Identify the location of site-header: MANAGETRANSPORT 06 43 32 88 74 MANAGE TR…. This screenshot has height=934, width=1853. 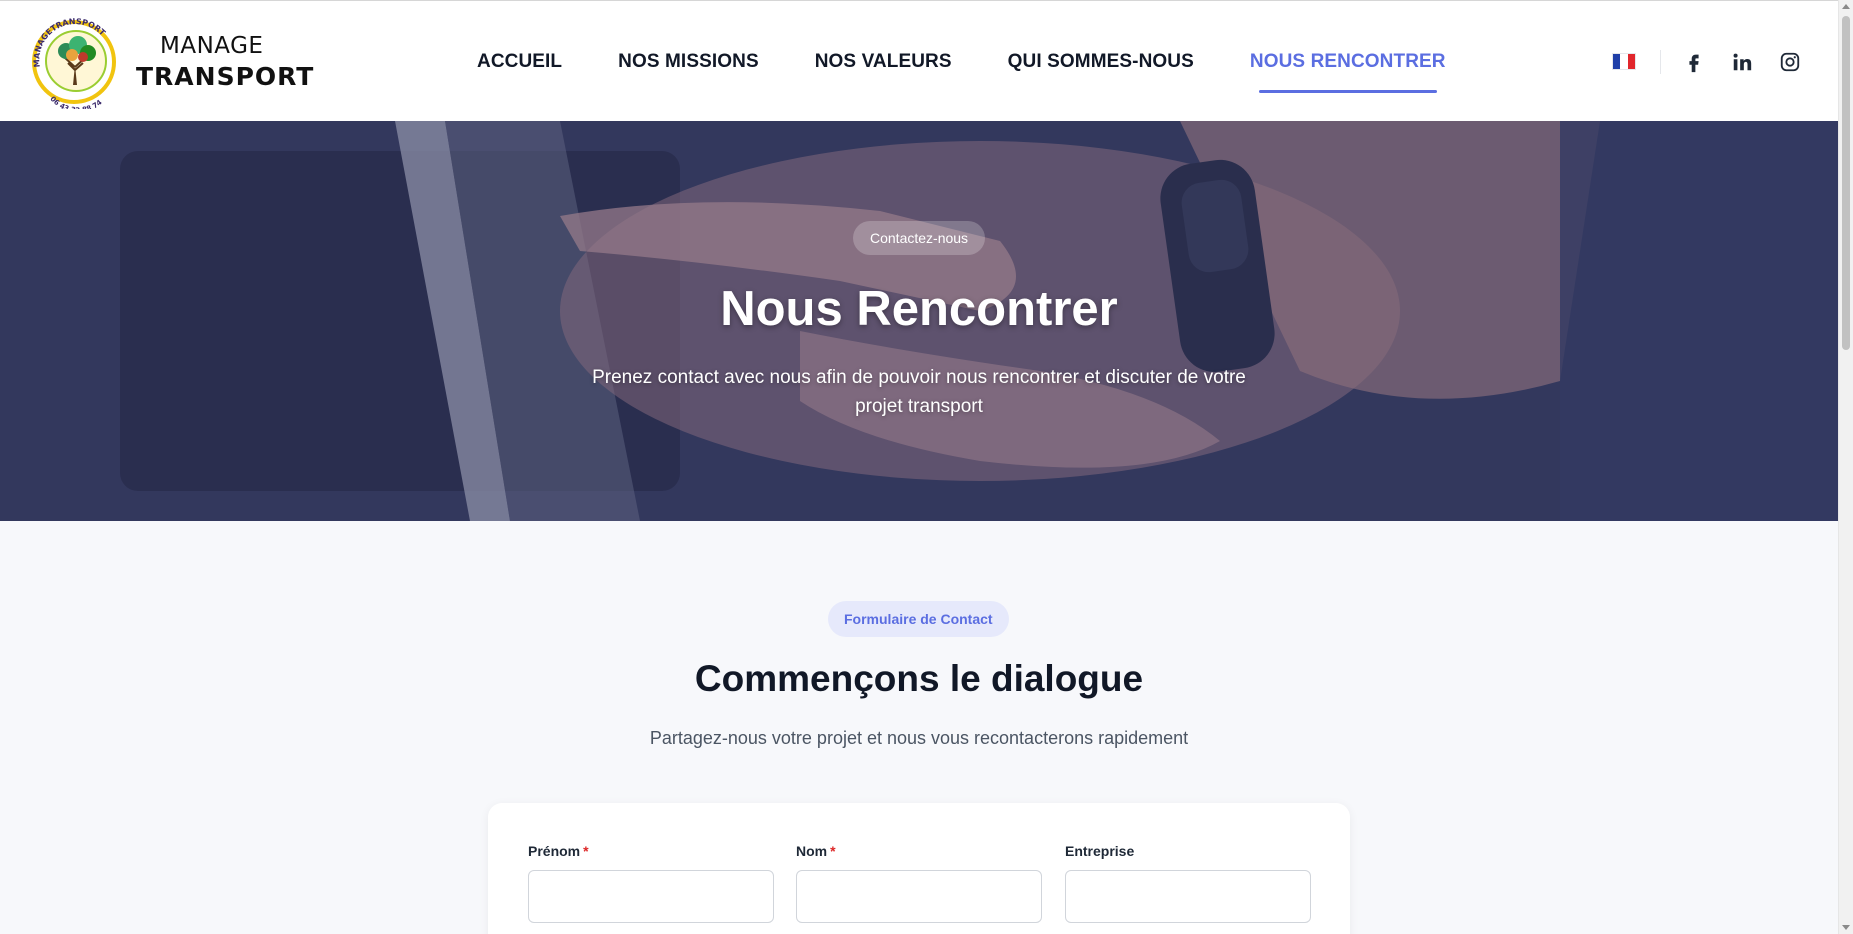
(919, 60).